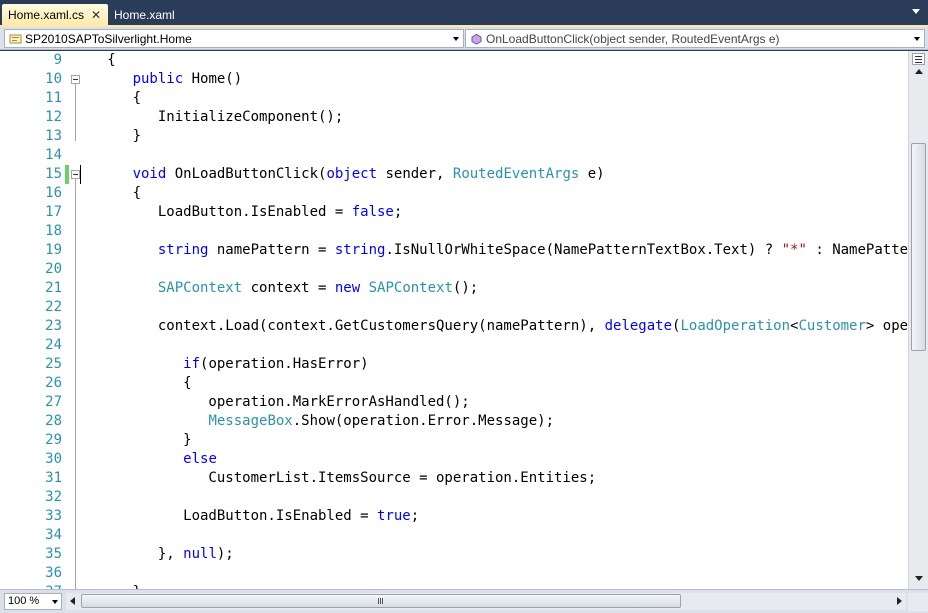 The width and height of the screenshot is (928, 613). What do you see at coordinates (516, 174) in the screenshot?
I see `type-token: RoutedEventArgs` at bounding box center [516, 174].